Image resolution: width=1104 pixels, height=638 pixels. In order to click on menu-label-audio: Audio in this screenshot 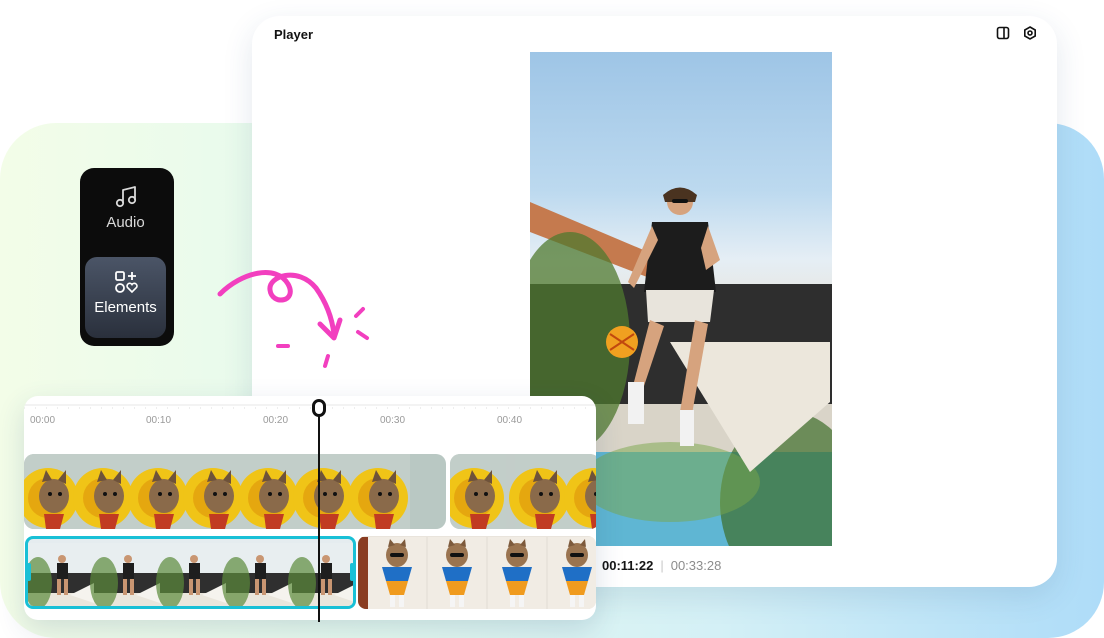, I will do `click(125, 222)`.